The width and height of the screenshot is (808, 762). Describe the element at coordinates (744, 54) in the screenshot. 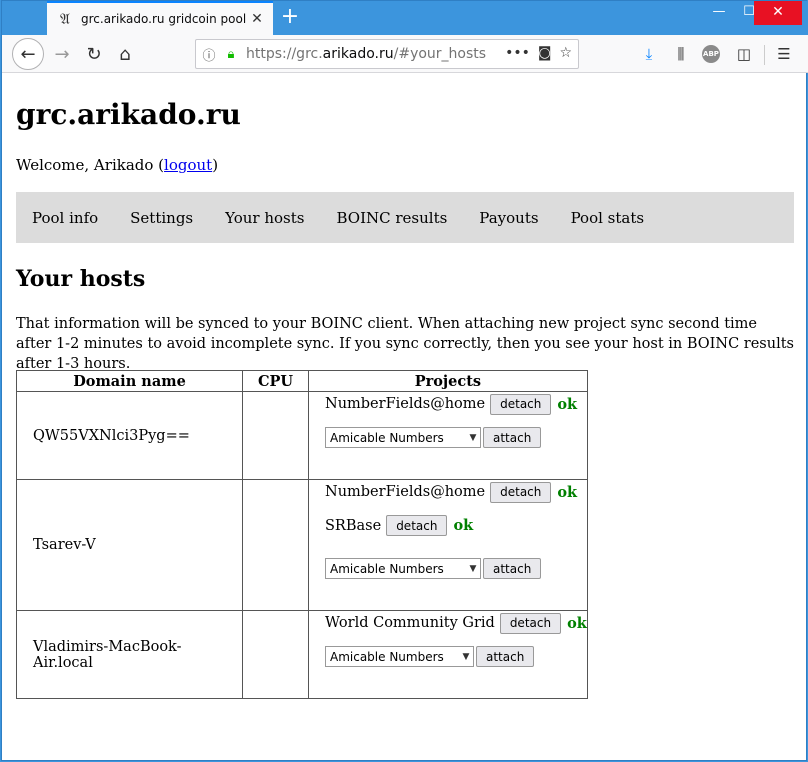

I see `sidebar-icon: ◫` at that location.